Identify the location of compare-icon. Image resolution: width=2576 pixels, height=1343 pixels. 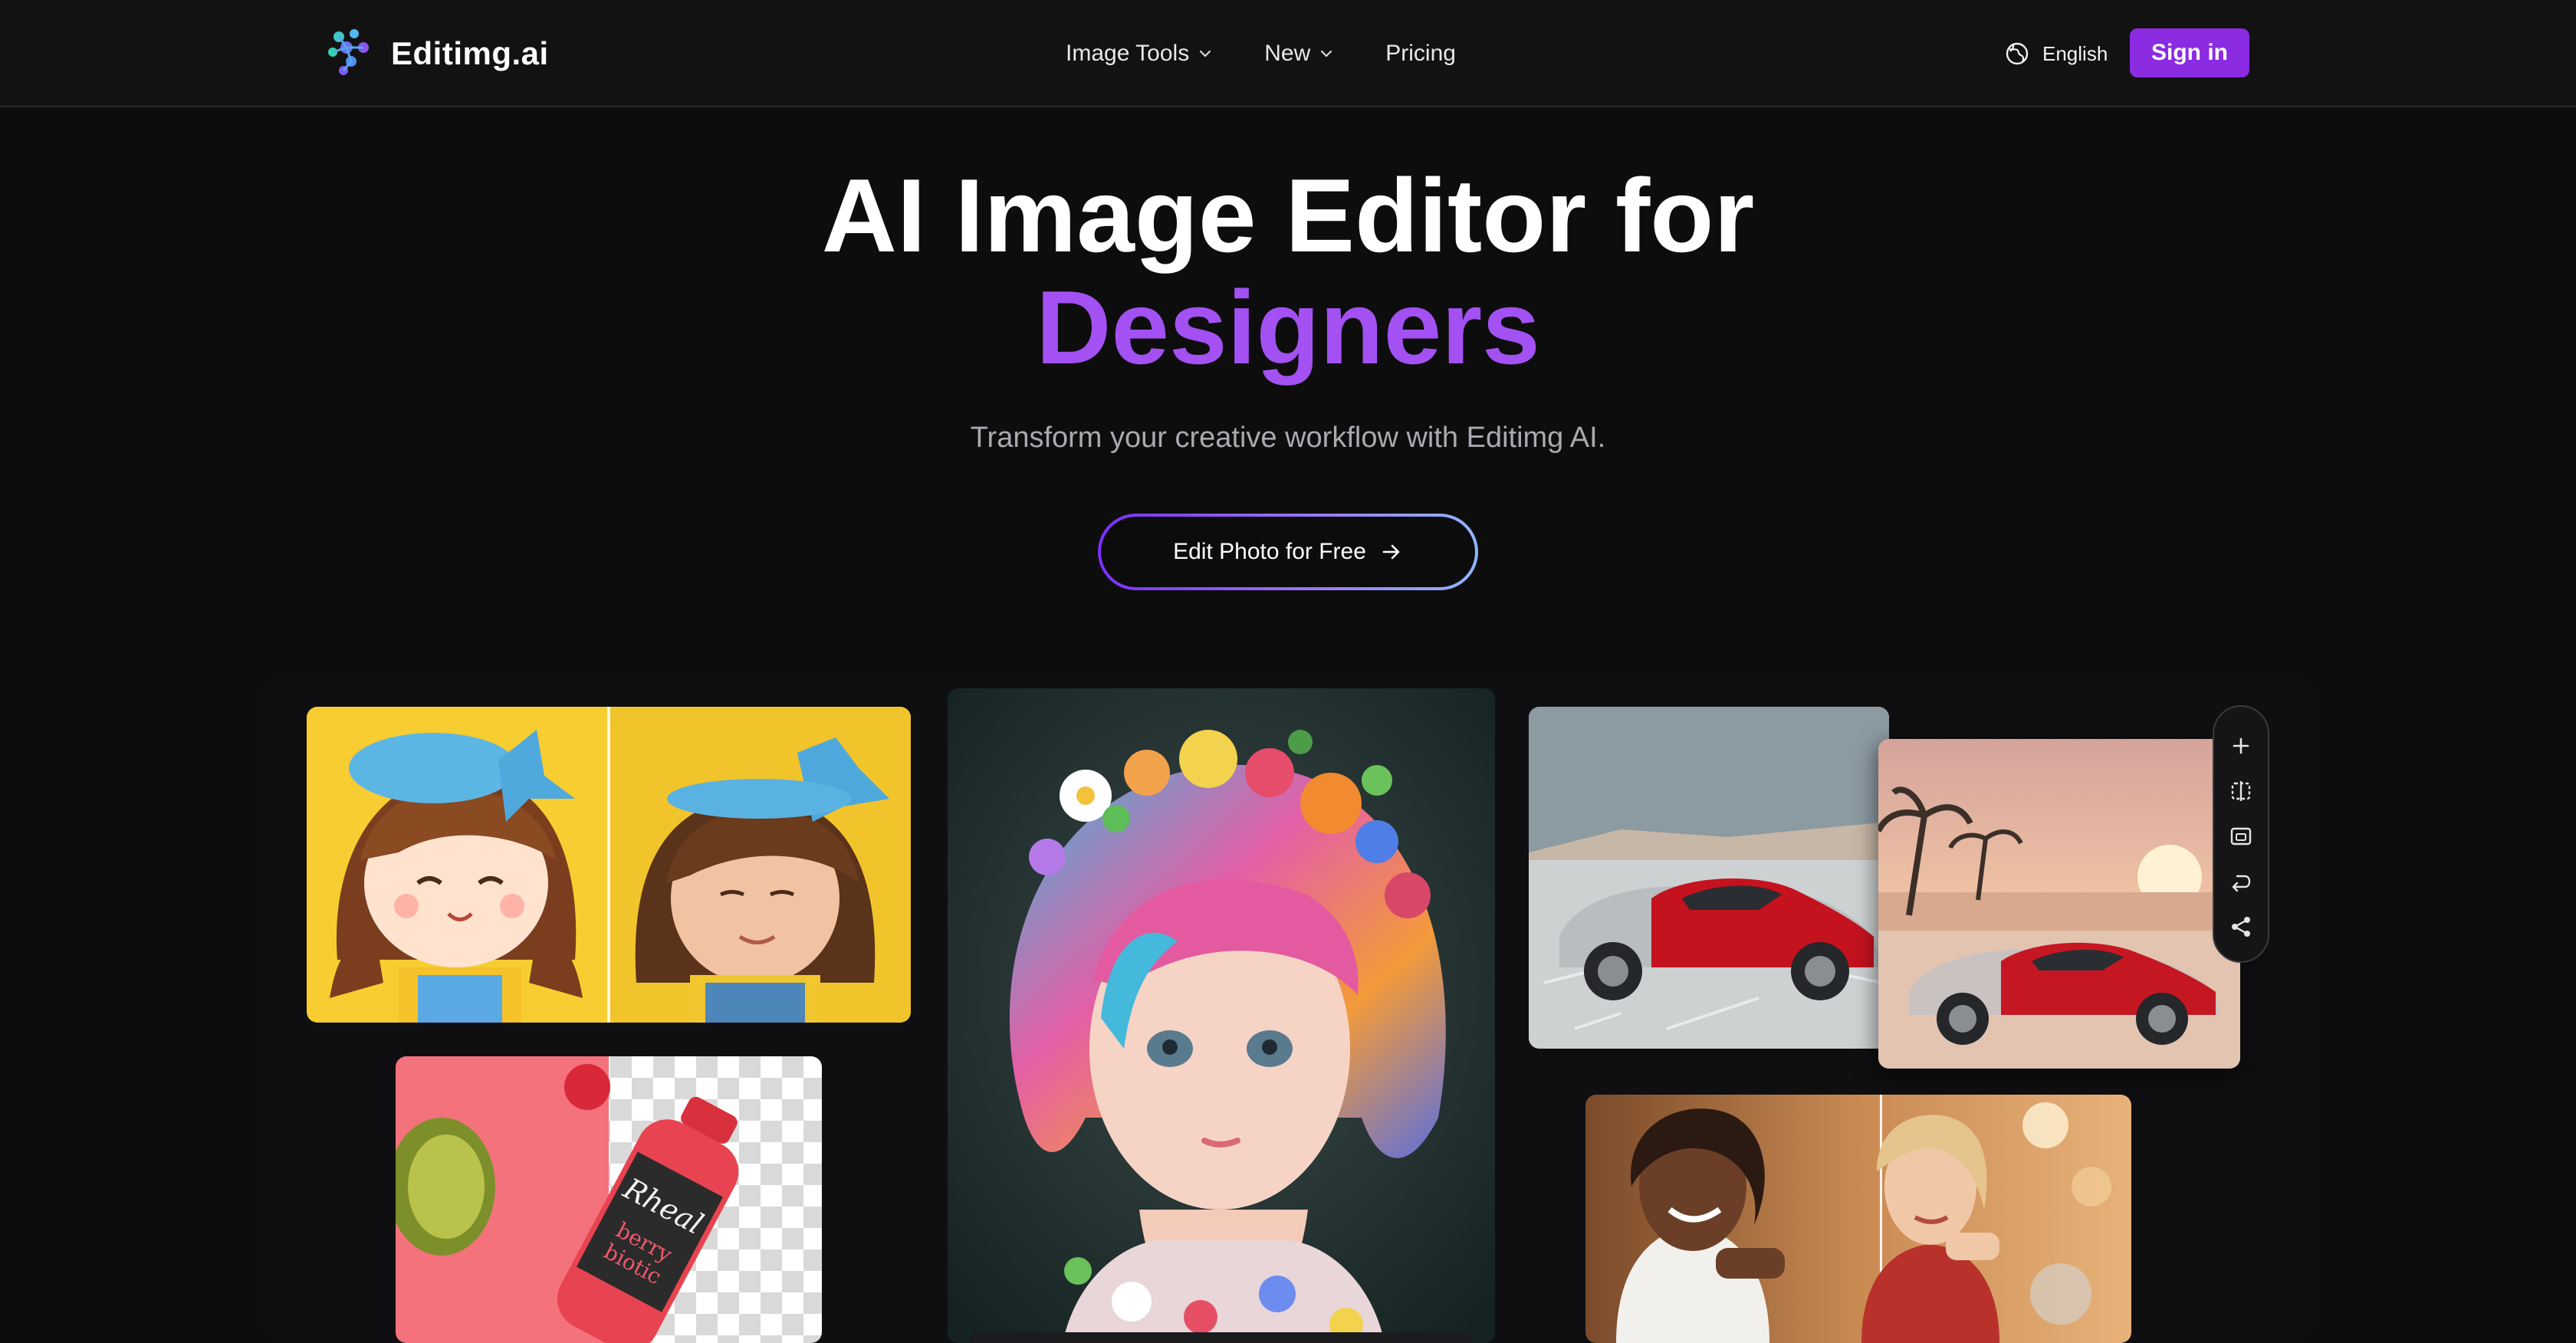
(2241, 791).